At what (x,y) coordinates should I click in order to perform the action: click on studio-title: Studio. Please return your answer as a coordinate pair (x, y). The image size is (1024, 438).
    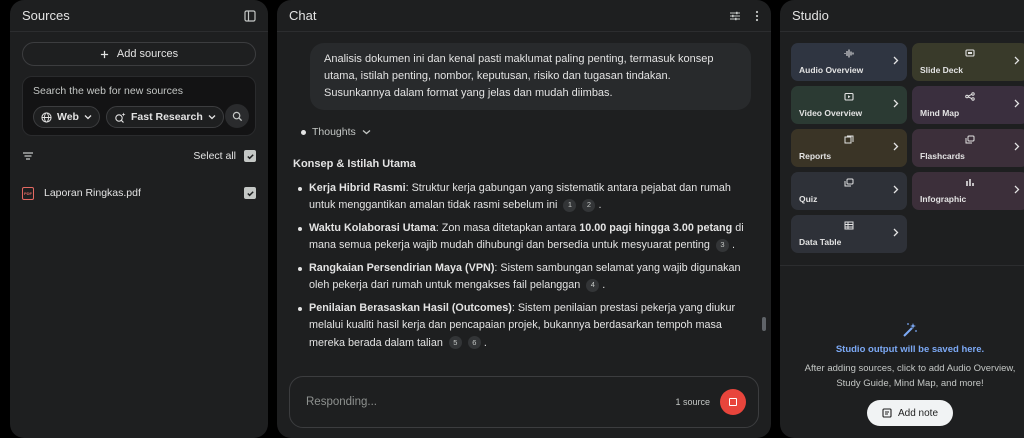
    Looking at the image, I should click on (810, 15).